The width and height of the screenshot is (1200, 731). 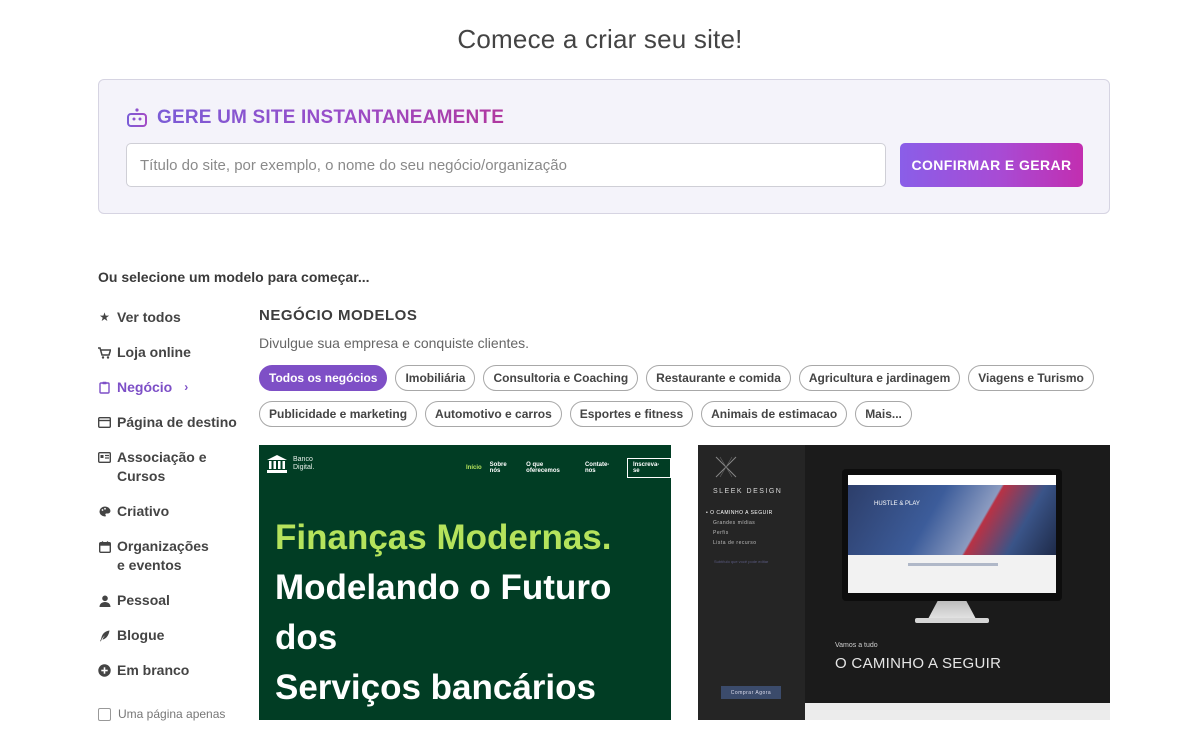 What do you see at coordinates (104, 635) in the screenshot?
I see `feather-icon` at bounding box center [104, 635].